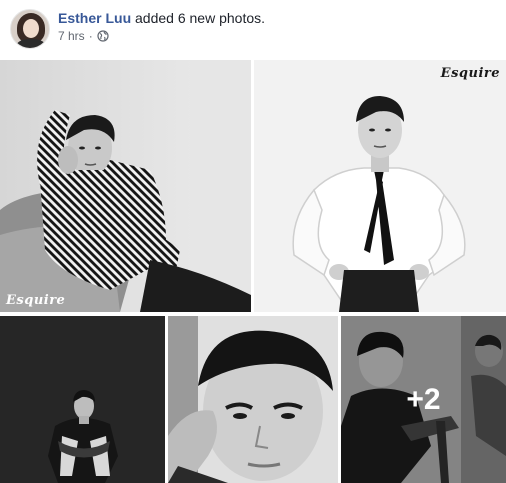 This screenshot has height=483, width=506. What do you see at coordinates (71, 36) in the screenshot?
I see `post-timestamp: 7 hrs` at bounding box center [71, 36].